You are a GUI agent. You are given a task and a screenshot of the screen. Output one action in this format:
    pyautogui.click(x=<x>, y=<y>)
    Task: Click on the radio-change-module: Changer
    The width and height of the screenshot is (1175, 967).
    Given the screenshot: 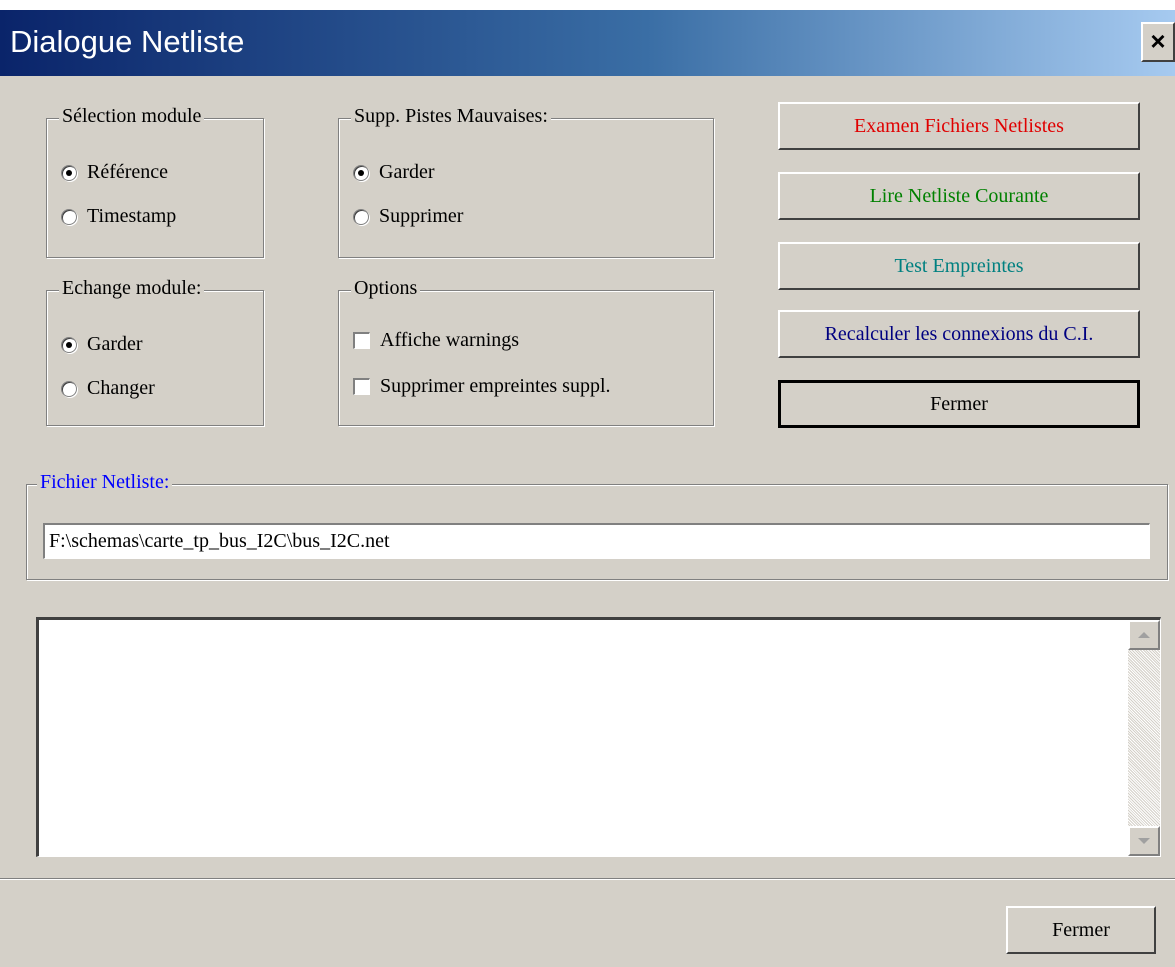 What is the action you would take?
    pyautogui.click(x=108, y=388)
    